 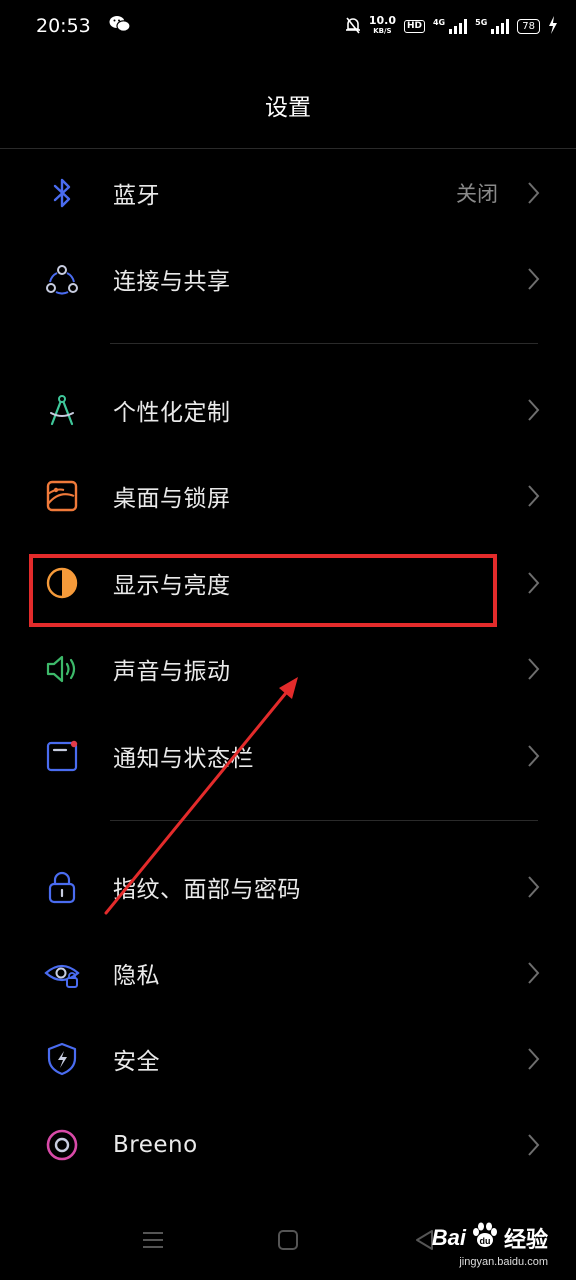 I want to click on settings-item-security: 安全, so click(x=288, y=1059).